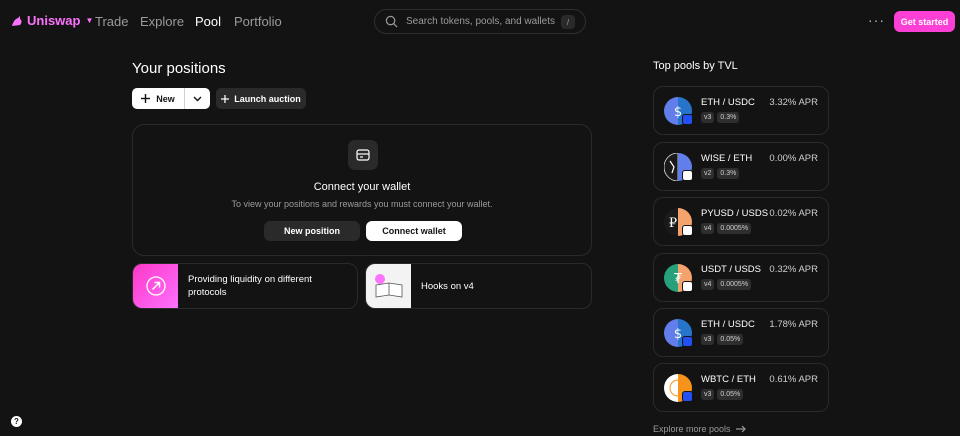 This screenshot has width=960, height=436. I want to click on launch-auction-button: Launch auction, so click(261, 98).